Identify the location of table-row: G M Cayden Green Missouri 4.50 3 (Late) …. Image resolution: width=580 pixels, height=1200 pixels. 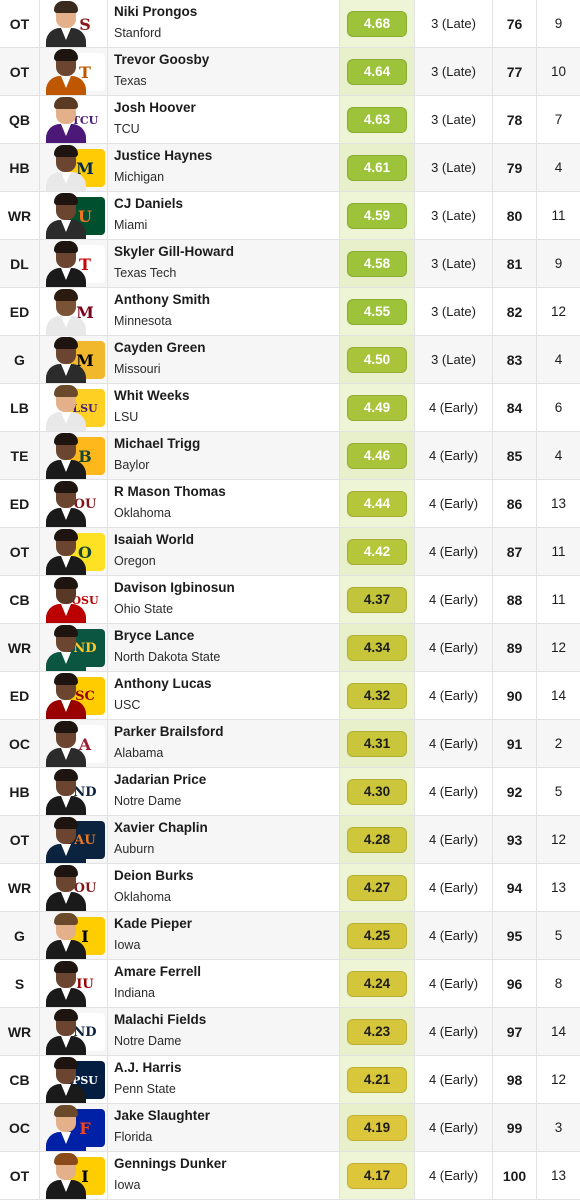
(290, 360).